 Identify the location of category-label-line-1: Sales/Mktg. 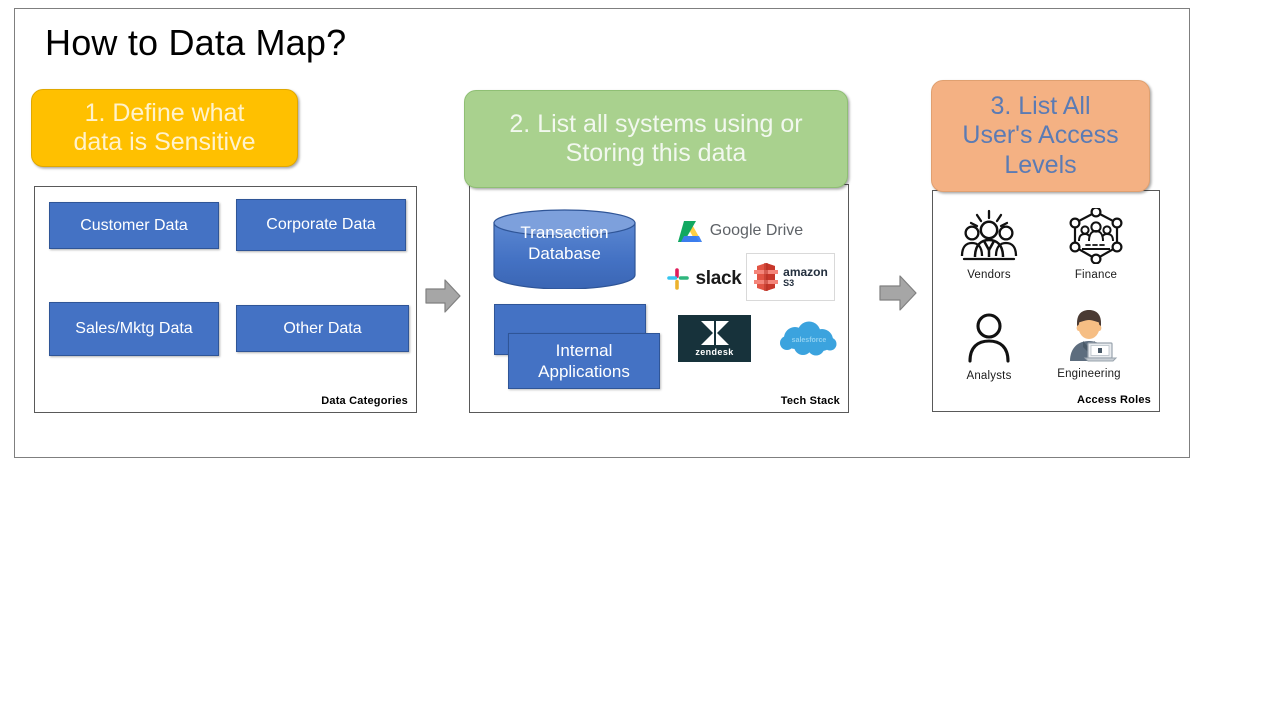
(115, 329).